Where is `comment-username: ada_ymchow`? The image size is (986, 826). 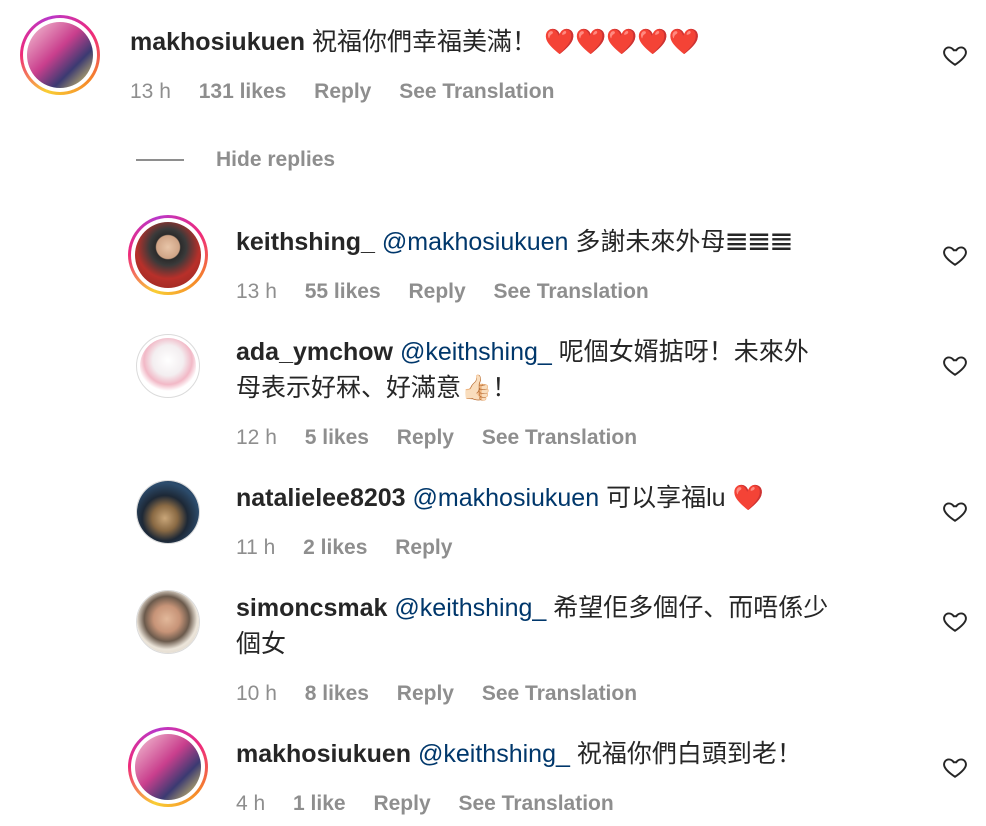 comment-username: ada_ymchow is located at coordinates (314, 352).